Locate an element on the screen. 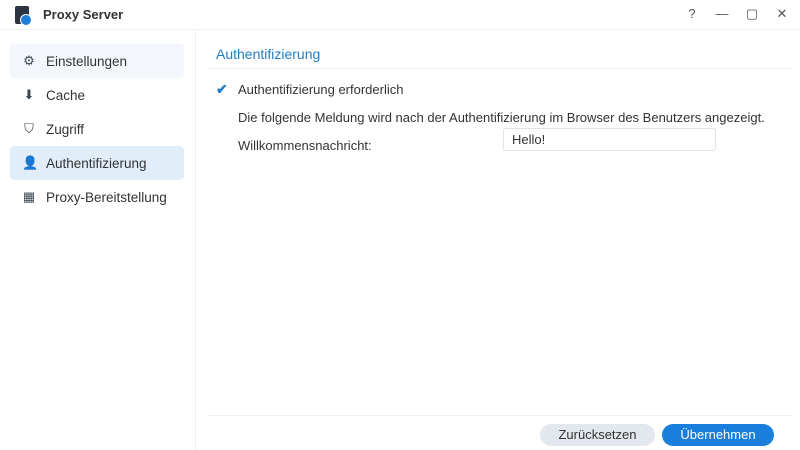  apply-button: Übernehmen is located at coordinates (718, 435).